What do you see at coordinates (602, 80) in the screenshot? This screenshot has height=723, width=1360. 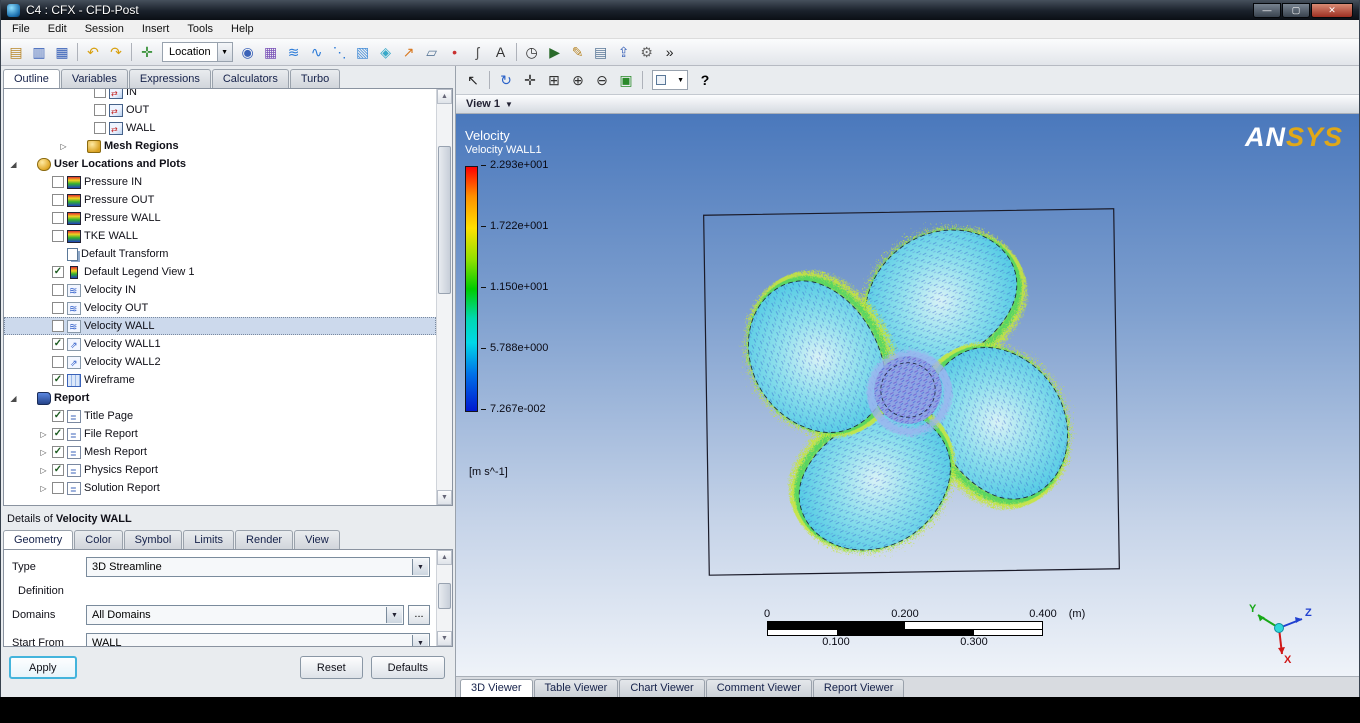 I see `zoom-out-tool-icon: ⊖` at bounding box center [602, 80].